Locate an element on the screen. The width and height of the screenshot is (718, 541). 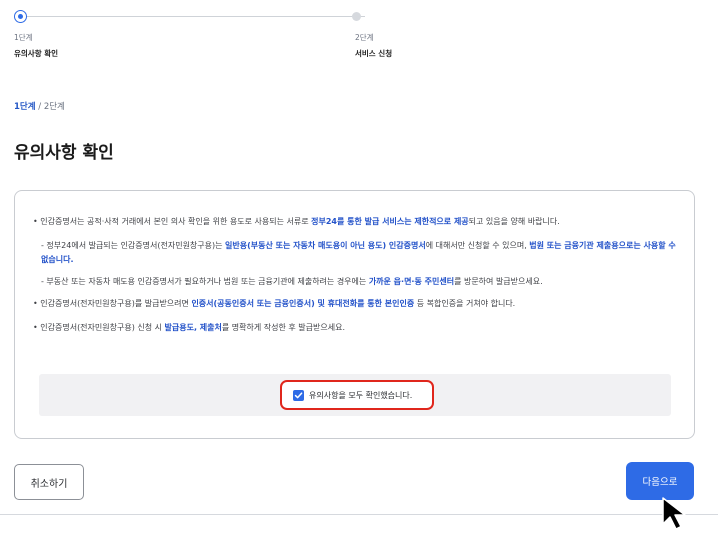
notice-text: - 정부24에서 발급되는 인감증명서(전자민원창구용)는 is located at coordinates (133, 245).